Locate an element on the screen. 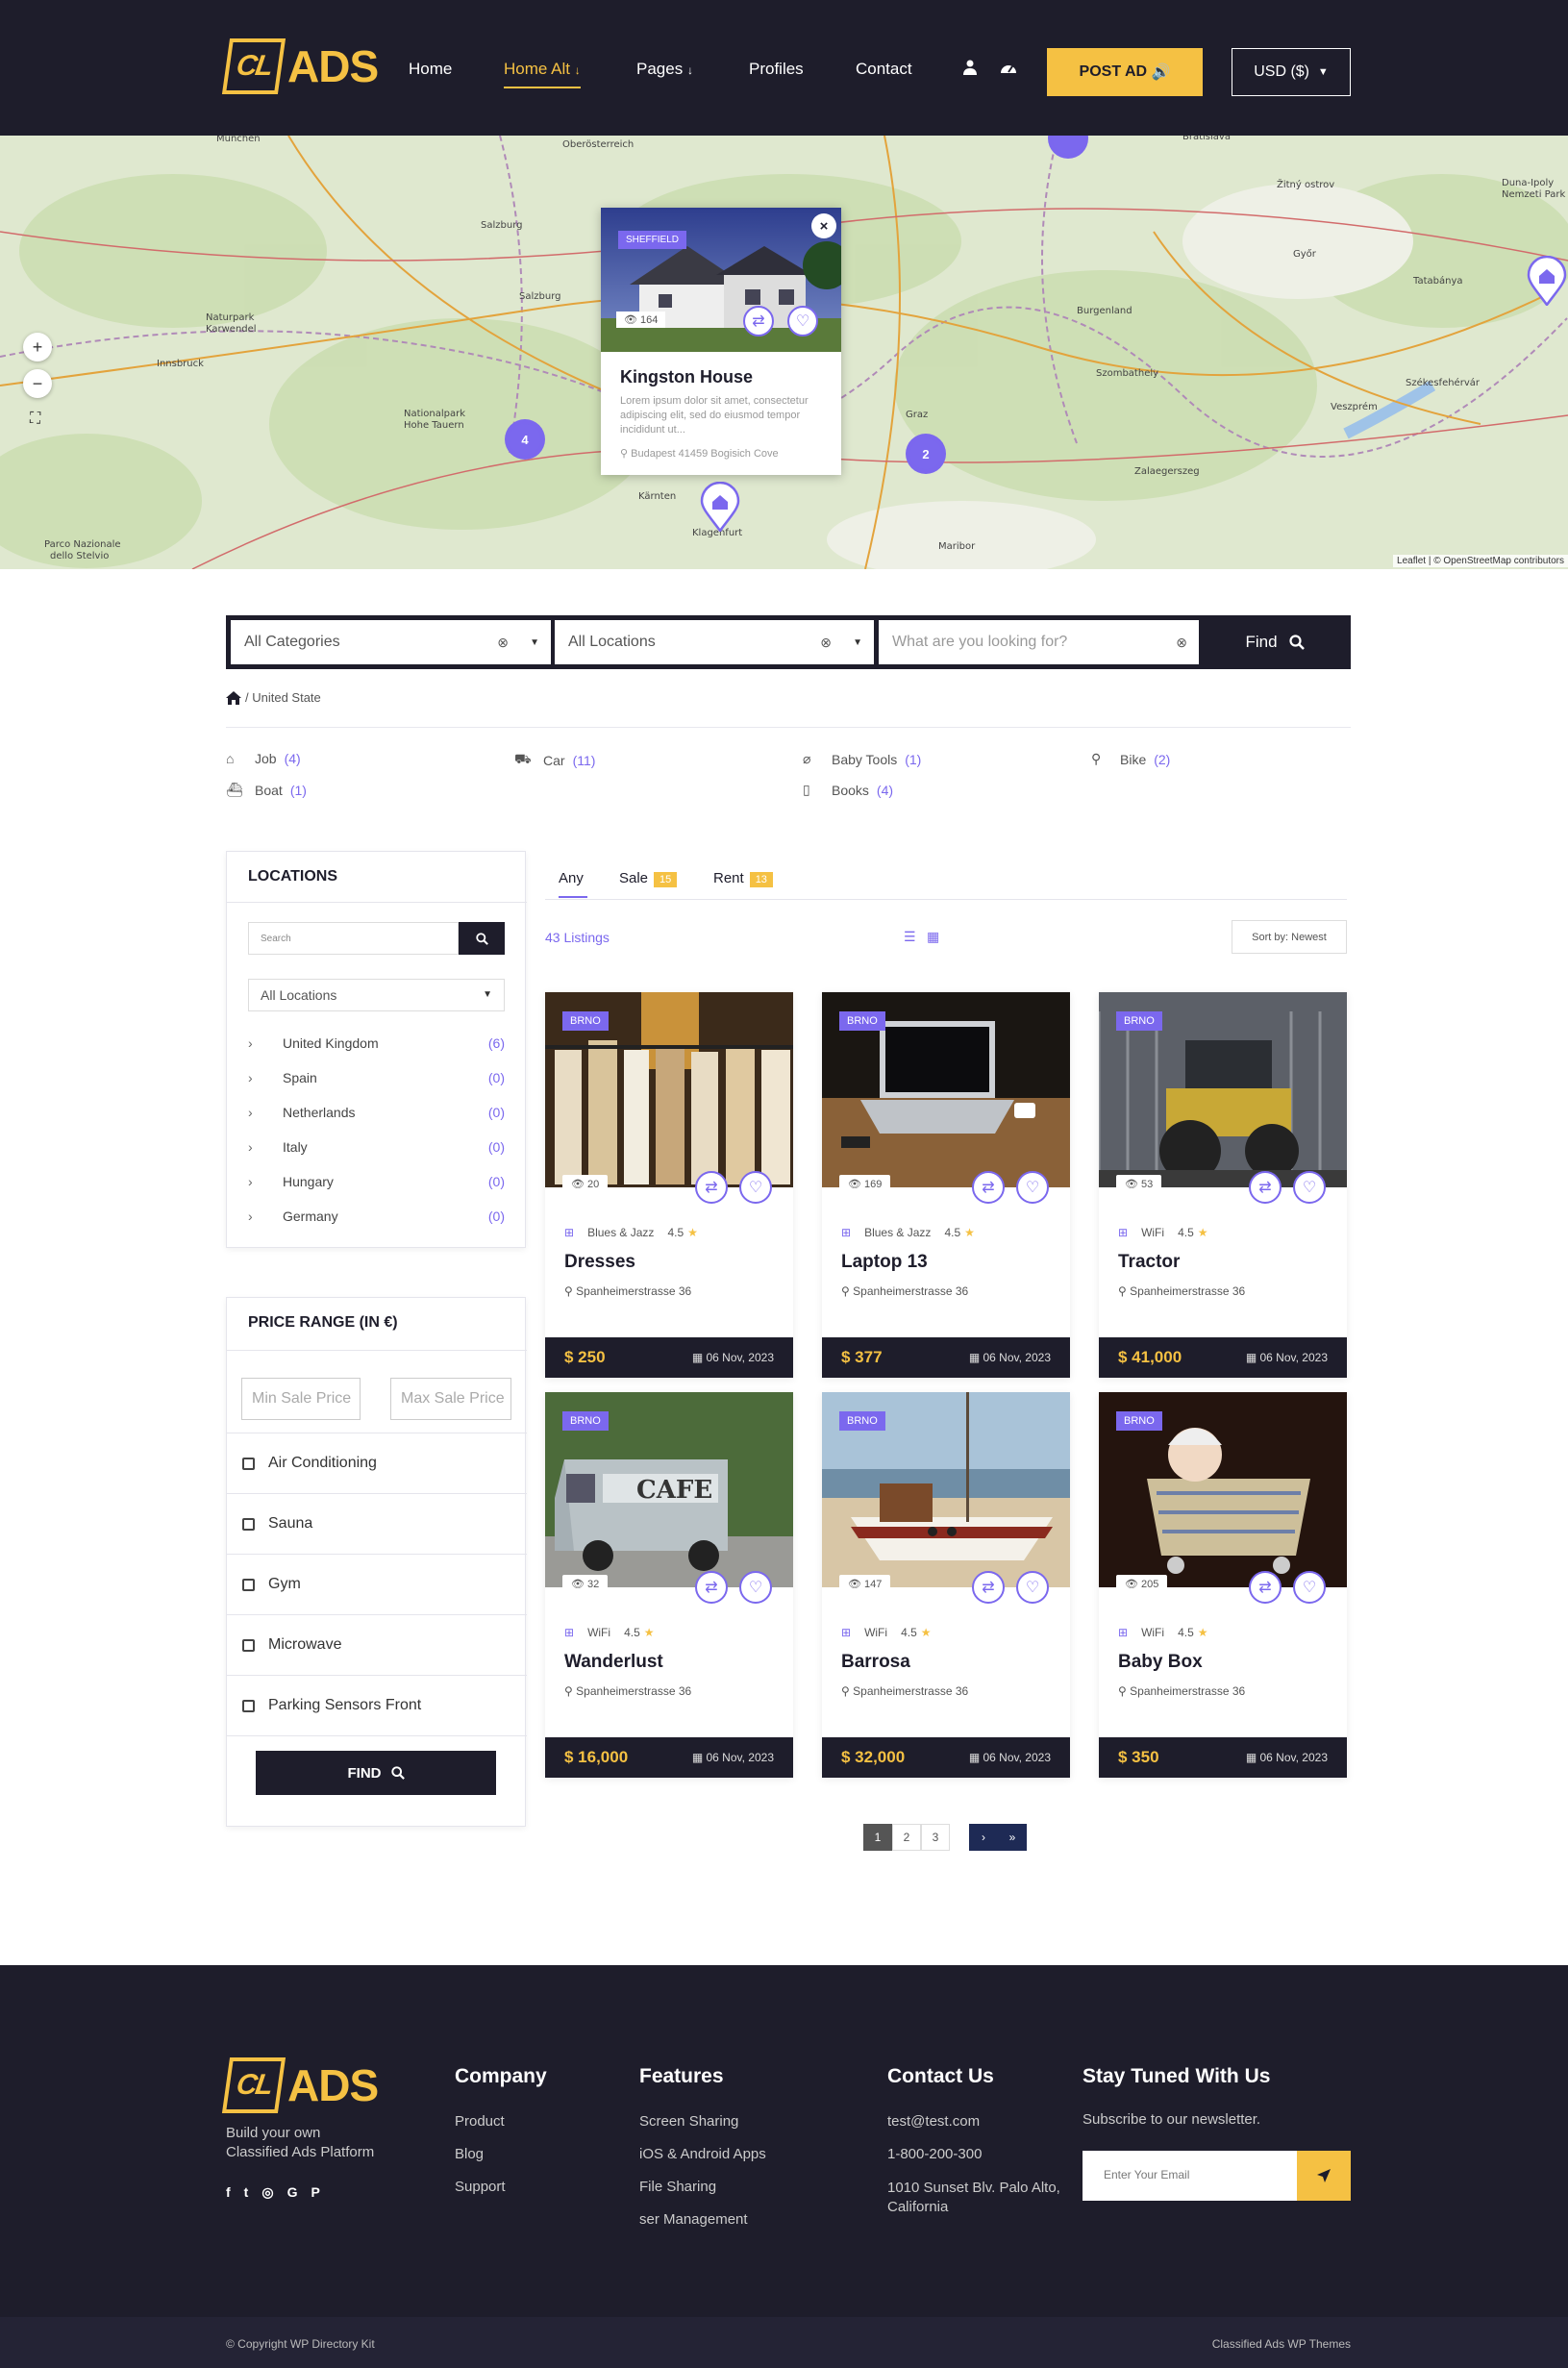 The width and height of the screenshot is (1568, 2368). newsletter-email-input: Enter Your Email is located at coordinates (1190, 2176).